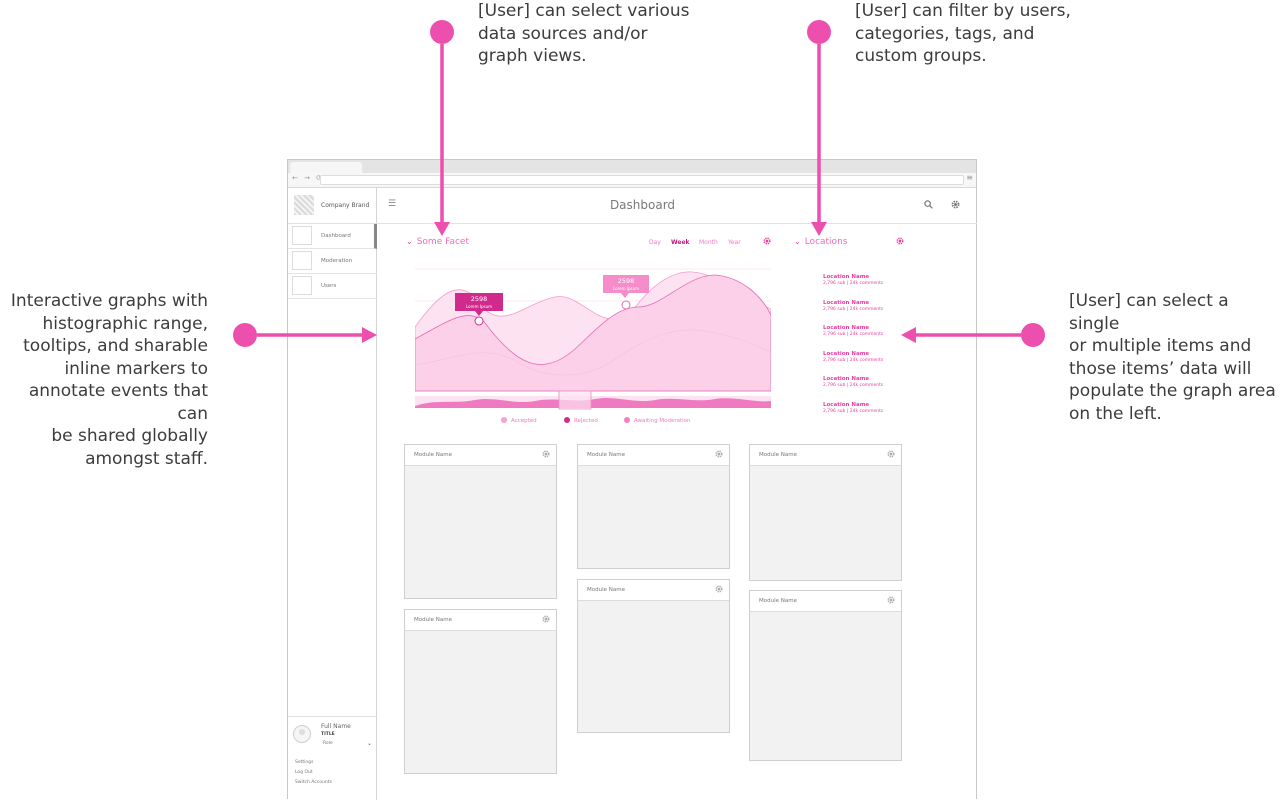  What do you see at coordinates (662, 421) in the screenshot?
I see `legend-label: Awaiting Moderation` at bounding box center [662, 421].